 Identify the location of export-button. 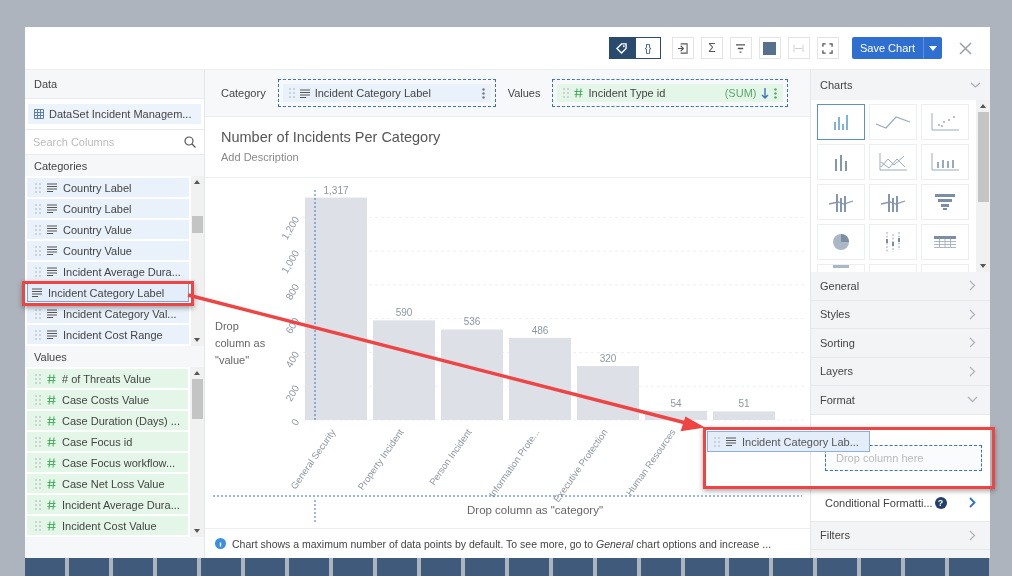
(682, 48).